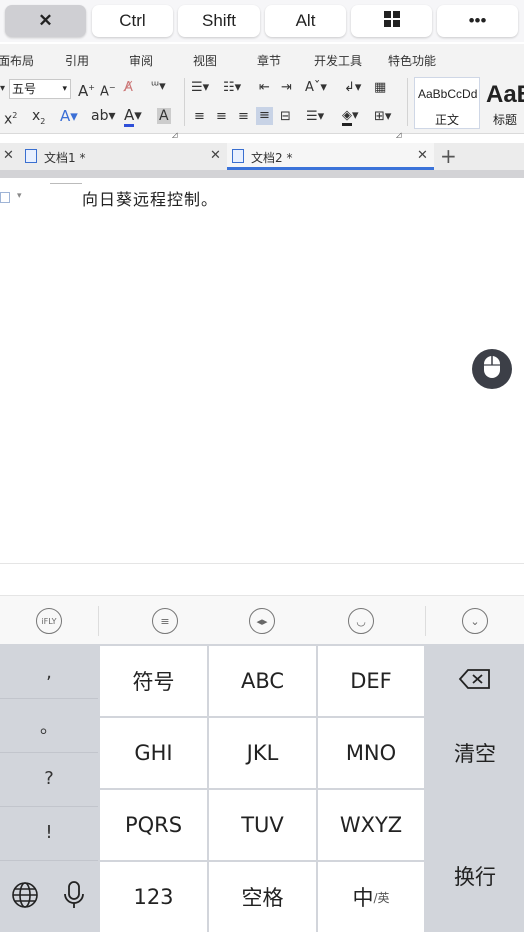 The height and width of the screenshot is (932, 524). I want to click on sort-icon: ↲▾, so click(352, 88).